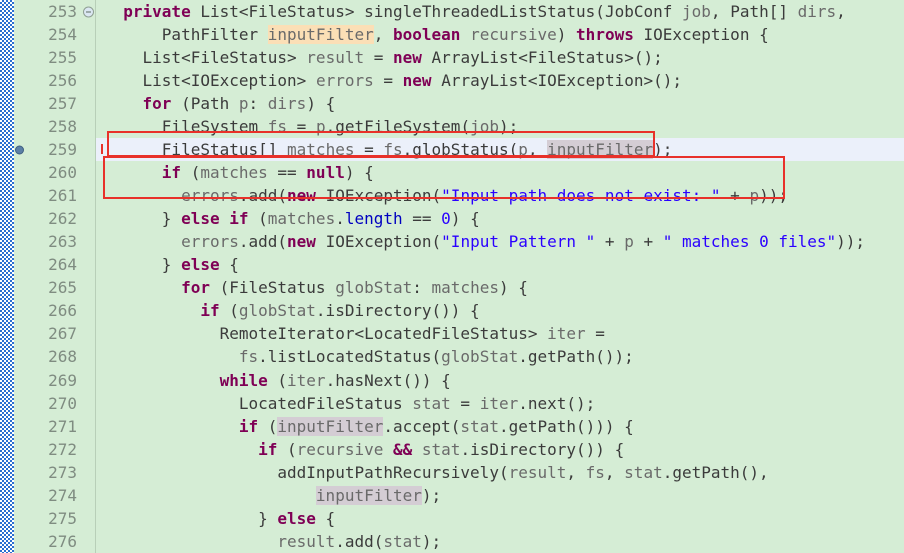  What do you see at coordinates (268, 426) in the screenshot?
I see `code-token: (` at bounding box center [268, 426].